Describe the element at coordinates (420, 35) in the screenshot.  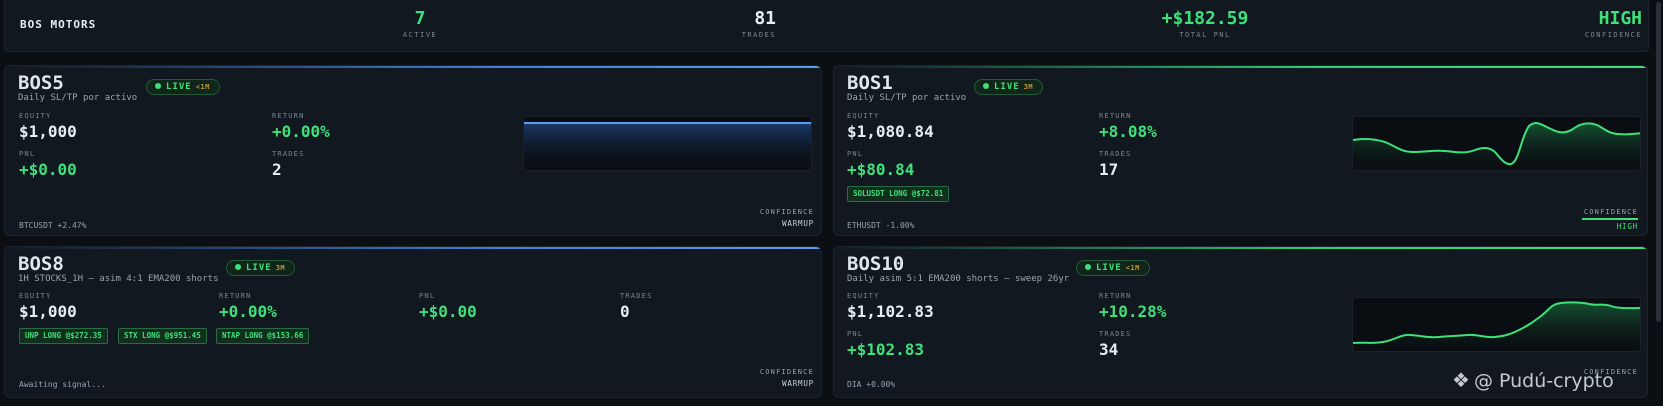
I see `active-label: ACTIVE` at that location.